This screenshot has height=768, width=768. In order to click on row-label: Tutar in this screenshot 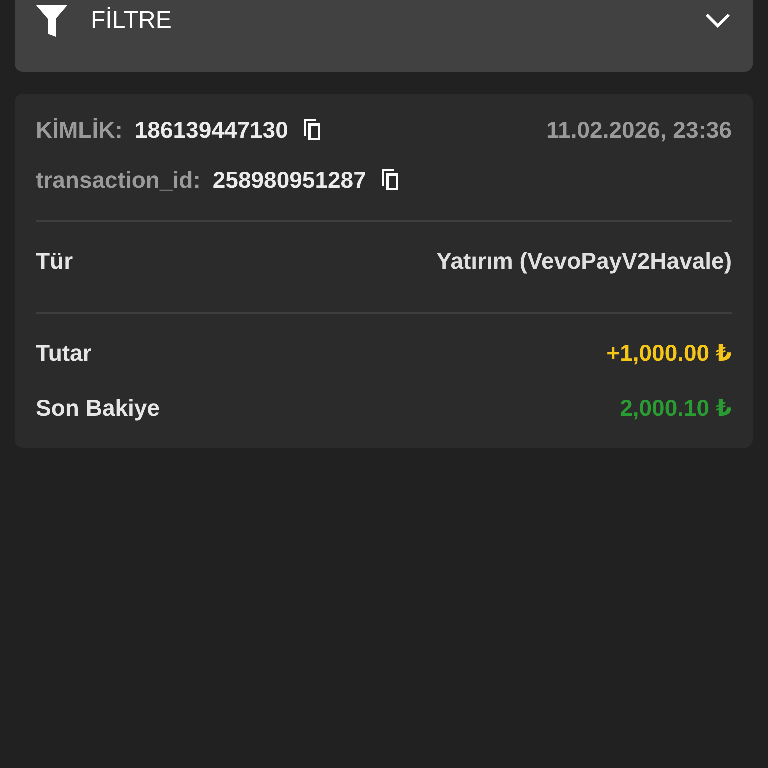, I will do `click(64, 353)`.